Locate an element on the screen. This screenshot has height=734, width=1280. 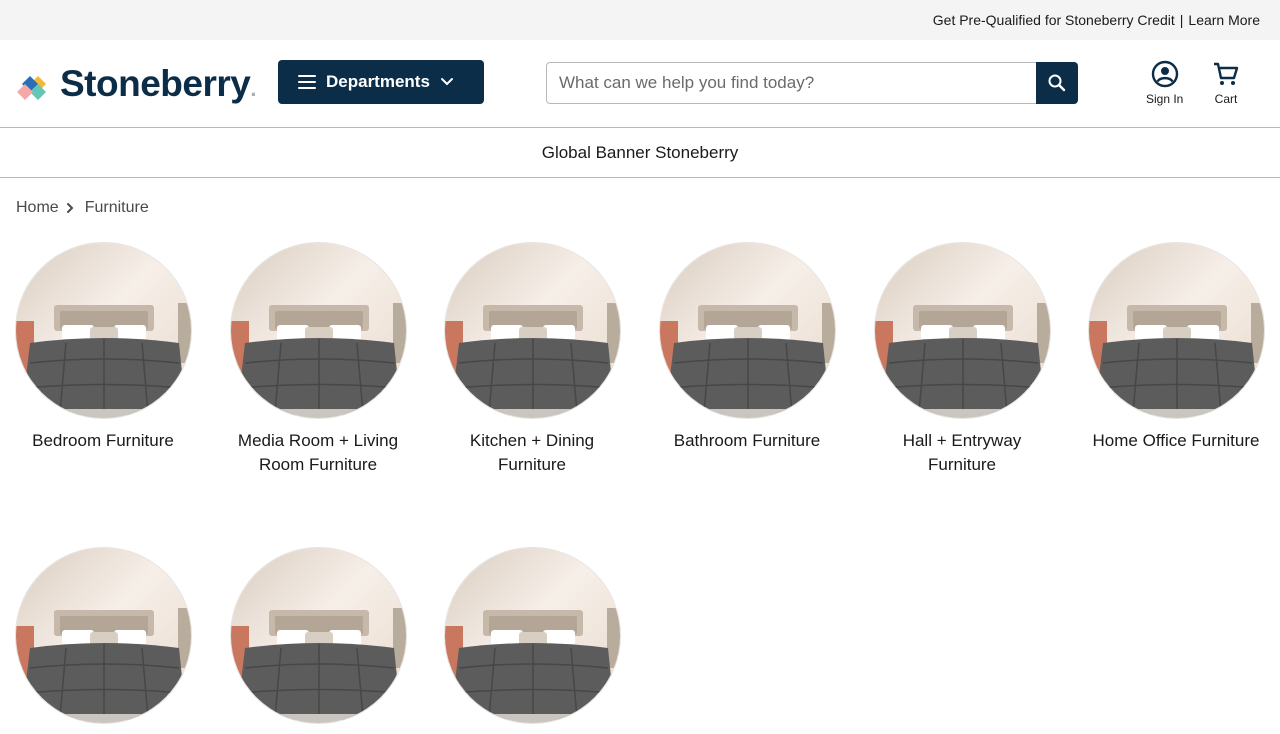
category-label: Bathroom Furniture is located at coordinates (747, 441).